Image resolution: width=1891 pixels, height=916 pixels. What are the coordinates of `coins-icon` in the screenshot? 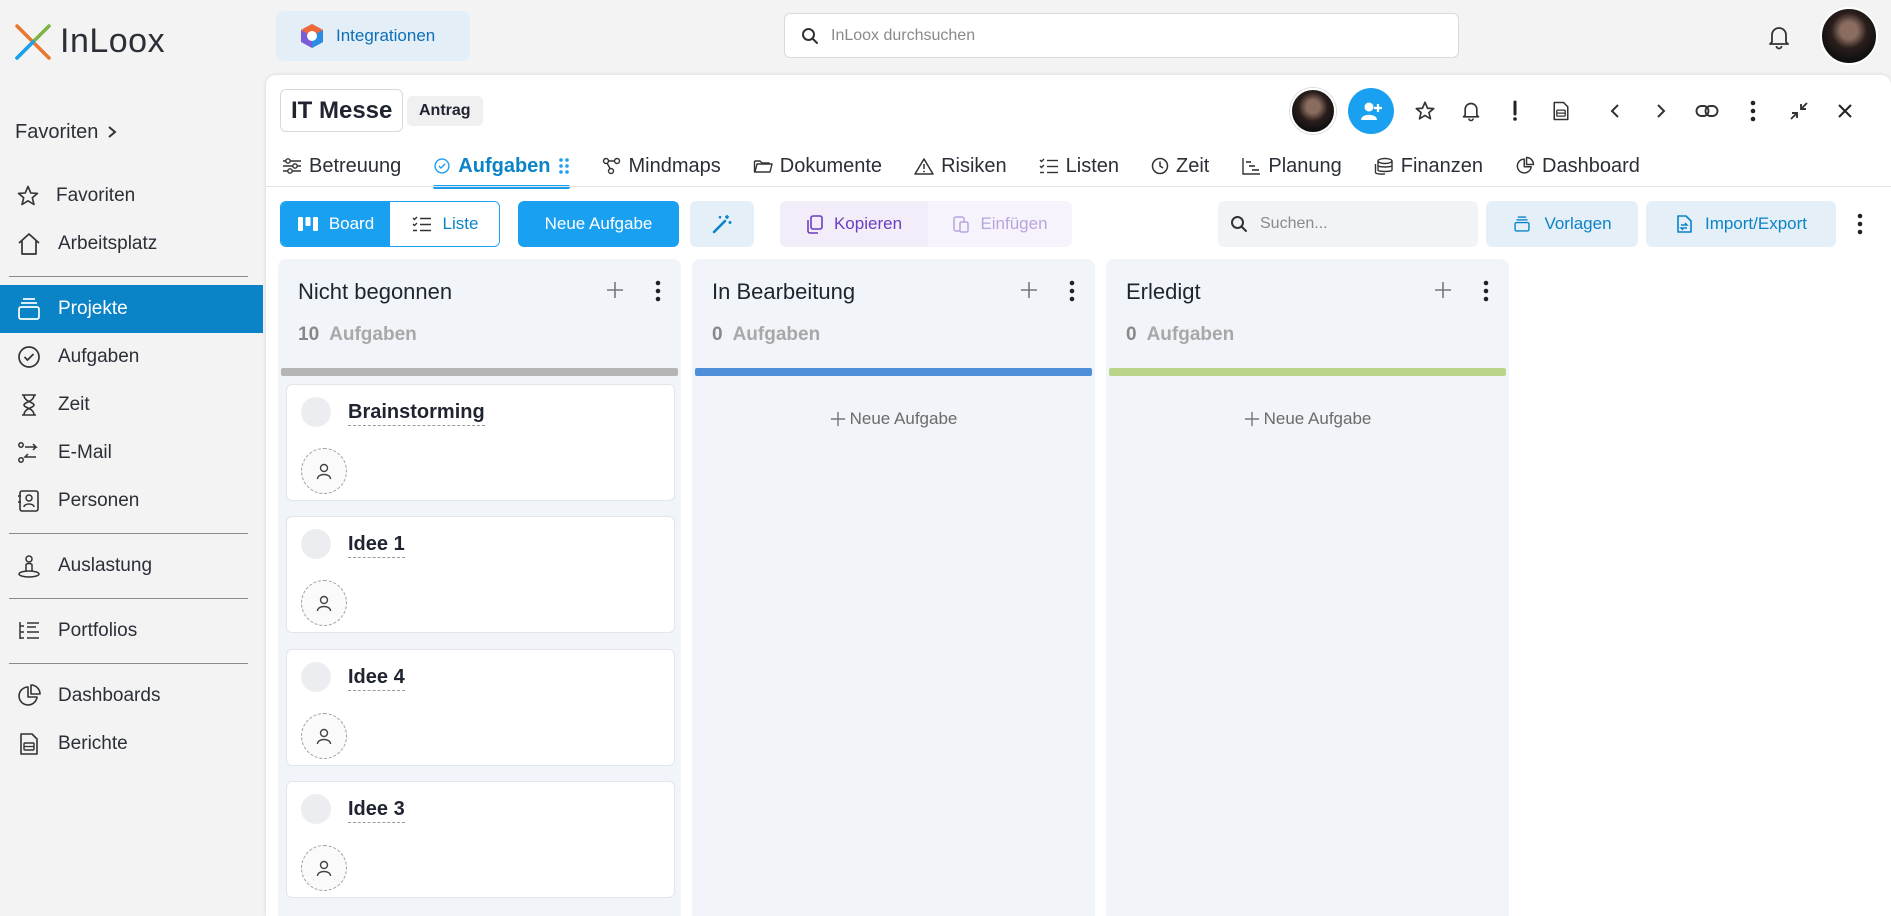 It's located at (1383, 166).